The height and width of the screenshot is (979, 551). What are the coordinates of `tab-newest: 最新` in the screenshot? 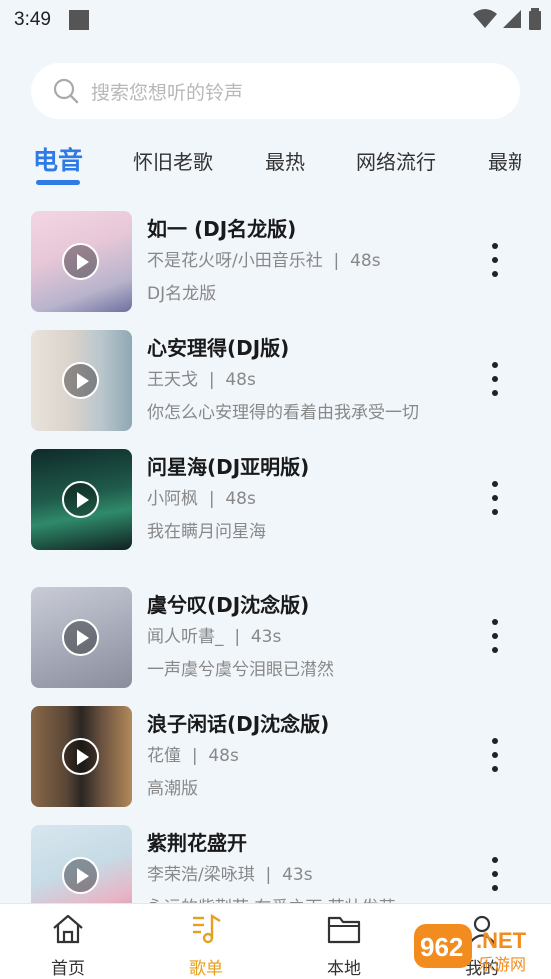 It's located at (504, 160).